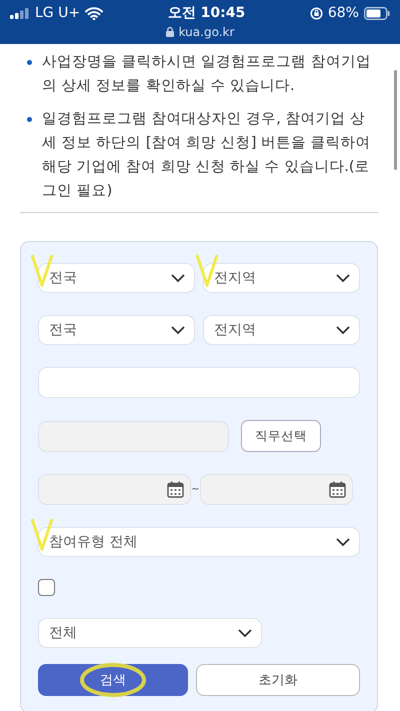  Describe the element at coordinates (276, 489) in the screenshot. I see `end-date-field` at that location.